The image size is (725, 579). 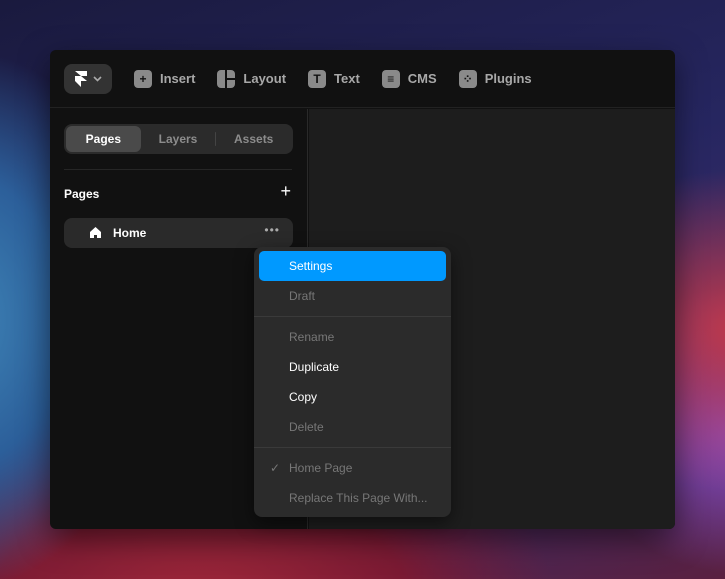 I want to click on tab-layers: Layers, so click(x=178, y=139).